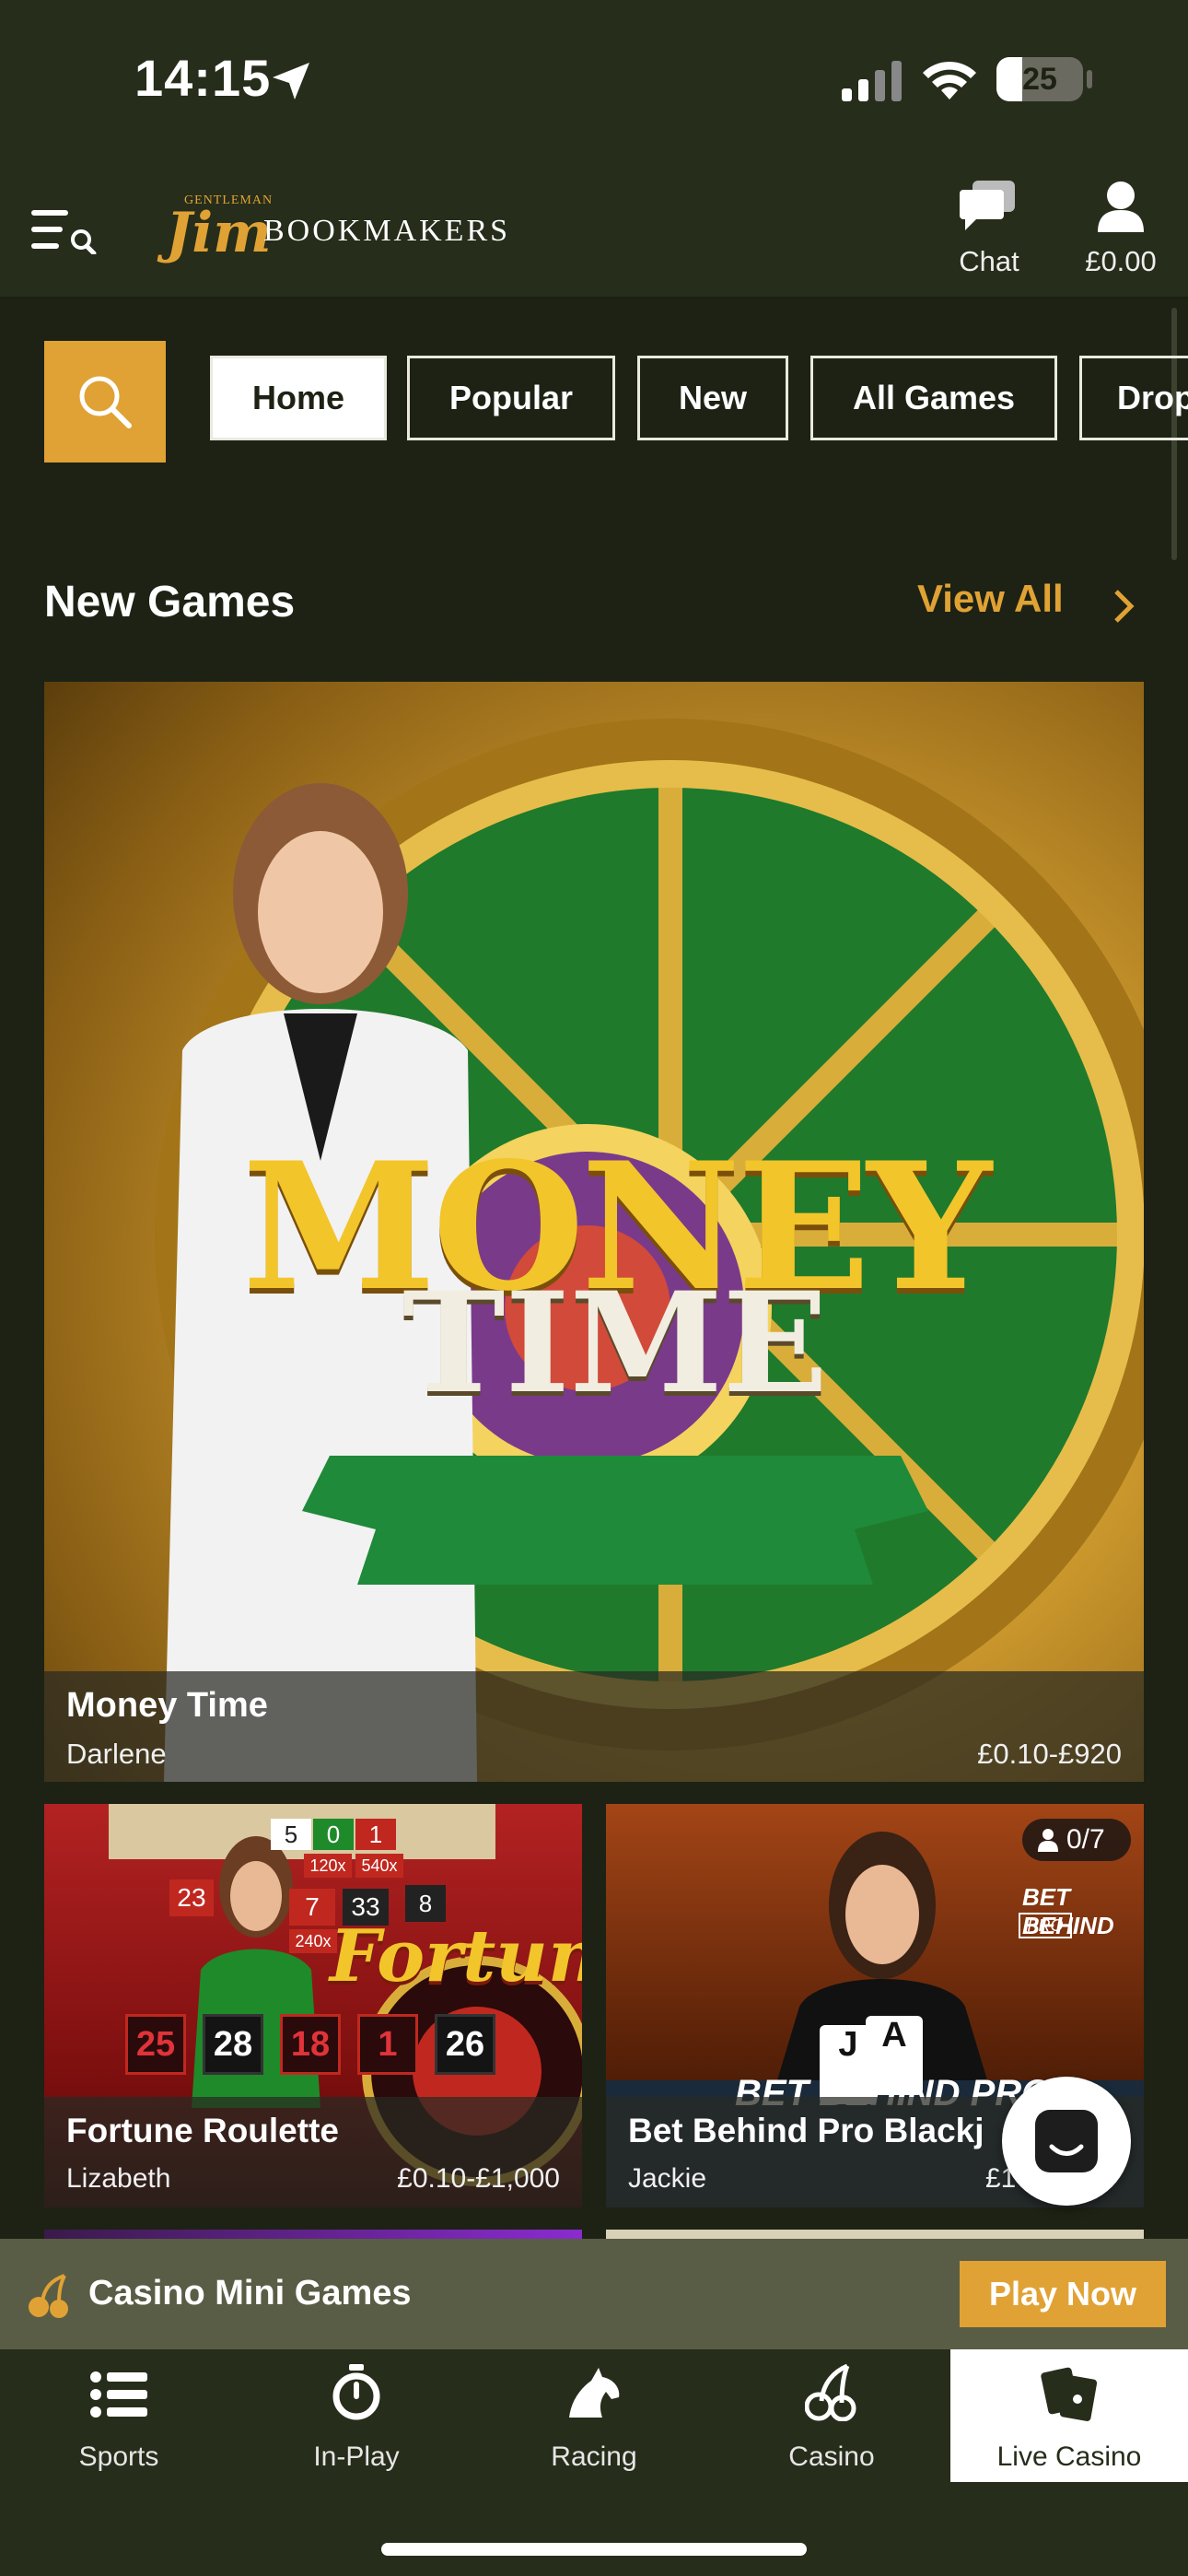 The width and height of the screenshot is (1188, 2576). I want to click on fortune-logo-text: Fortune, so click(456, 1956).